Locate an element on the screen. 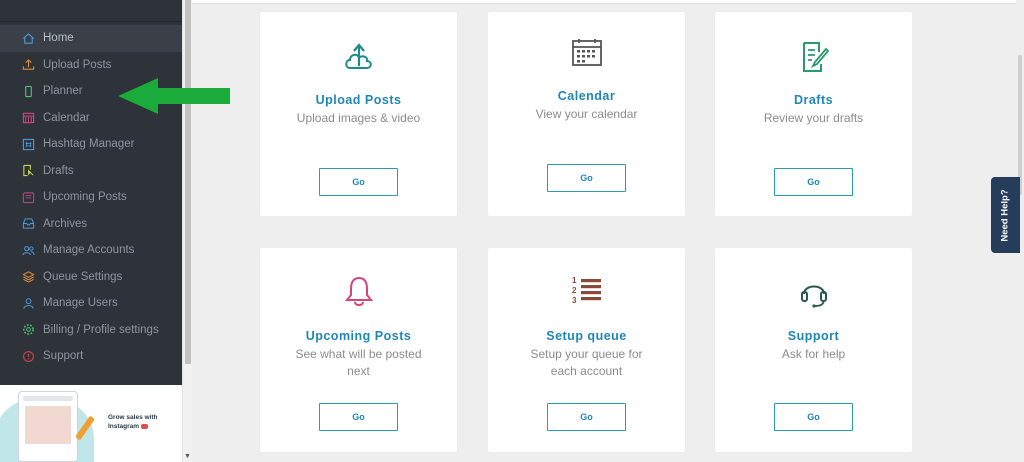 This screenshot has width=1024, height=462. sidebar-item-upcoming-posts: Upcoming Posts is located at coordinates (91, 197).